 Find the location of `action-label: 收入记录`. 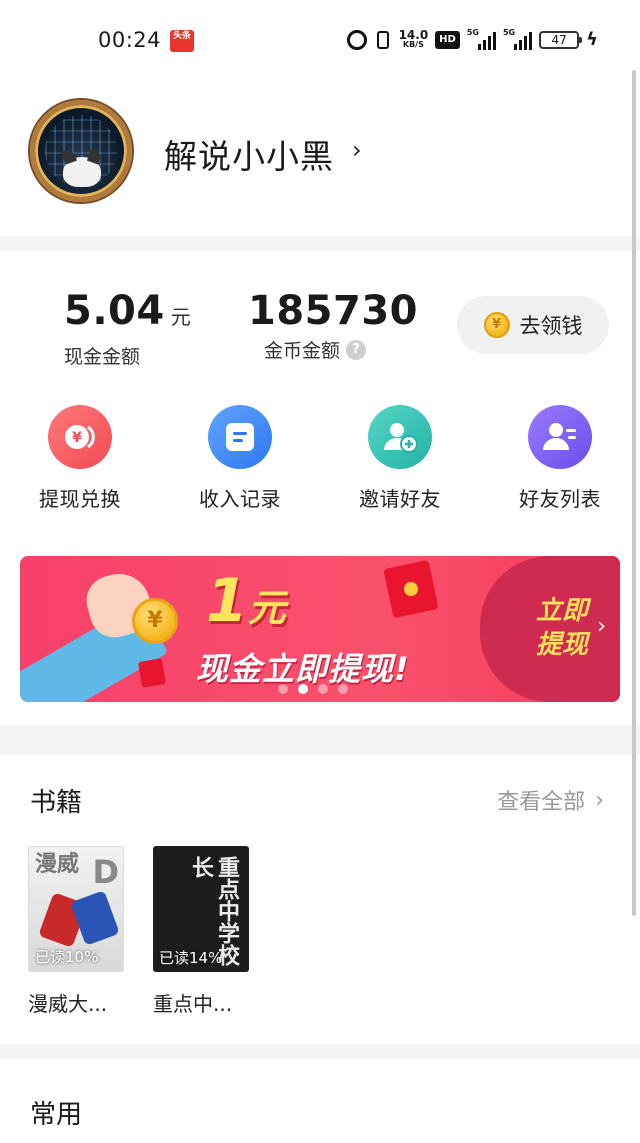

action-label: 收入记录 is located at coordinates (240, 499).